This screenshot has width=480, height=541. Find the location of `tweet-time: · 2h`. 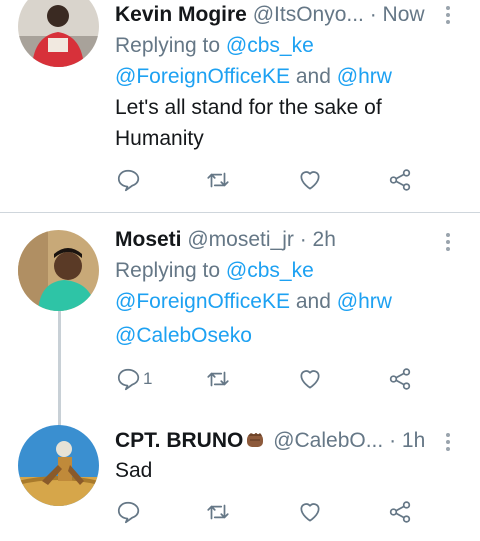

tweet-time: · 2h is located at coordinates (317, 239).